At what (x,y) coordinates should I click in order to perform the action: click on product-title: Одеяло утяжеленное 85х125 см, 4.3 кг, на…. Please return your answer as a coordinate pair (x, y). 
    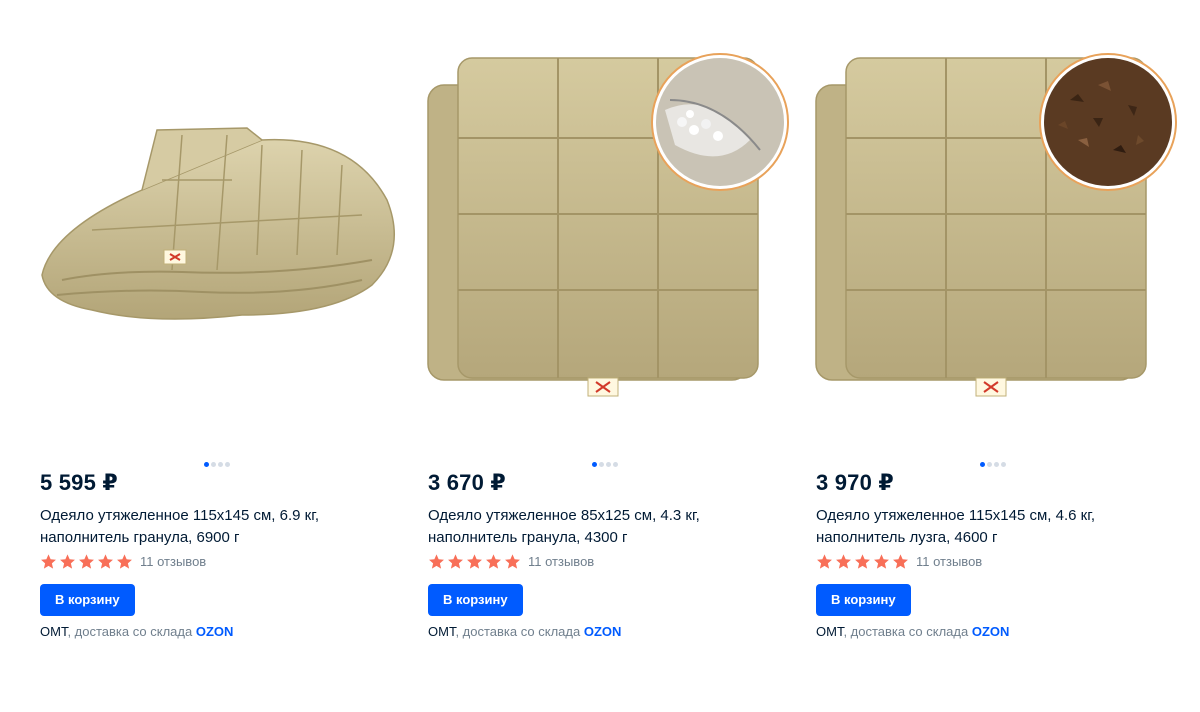
    Looking at the image, I should click on (593, 527).